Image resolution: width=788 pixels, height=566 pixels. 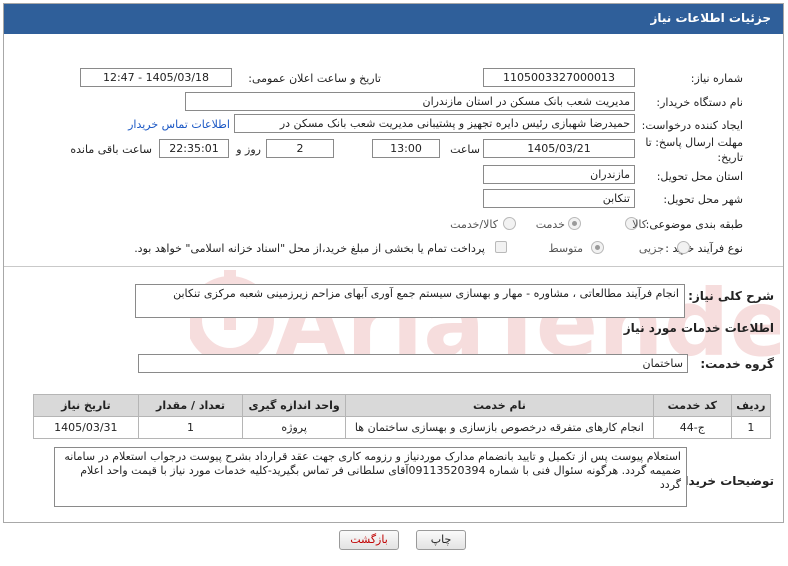 I want to click on deadline-time-label: ساعت, so click(x=465, y=149).